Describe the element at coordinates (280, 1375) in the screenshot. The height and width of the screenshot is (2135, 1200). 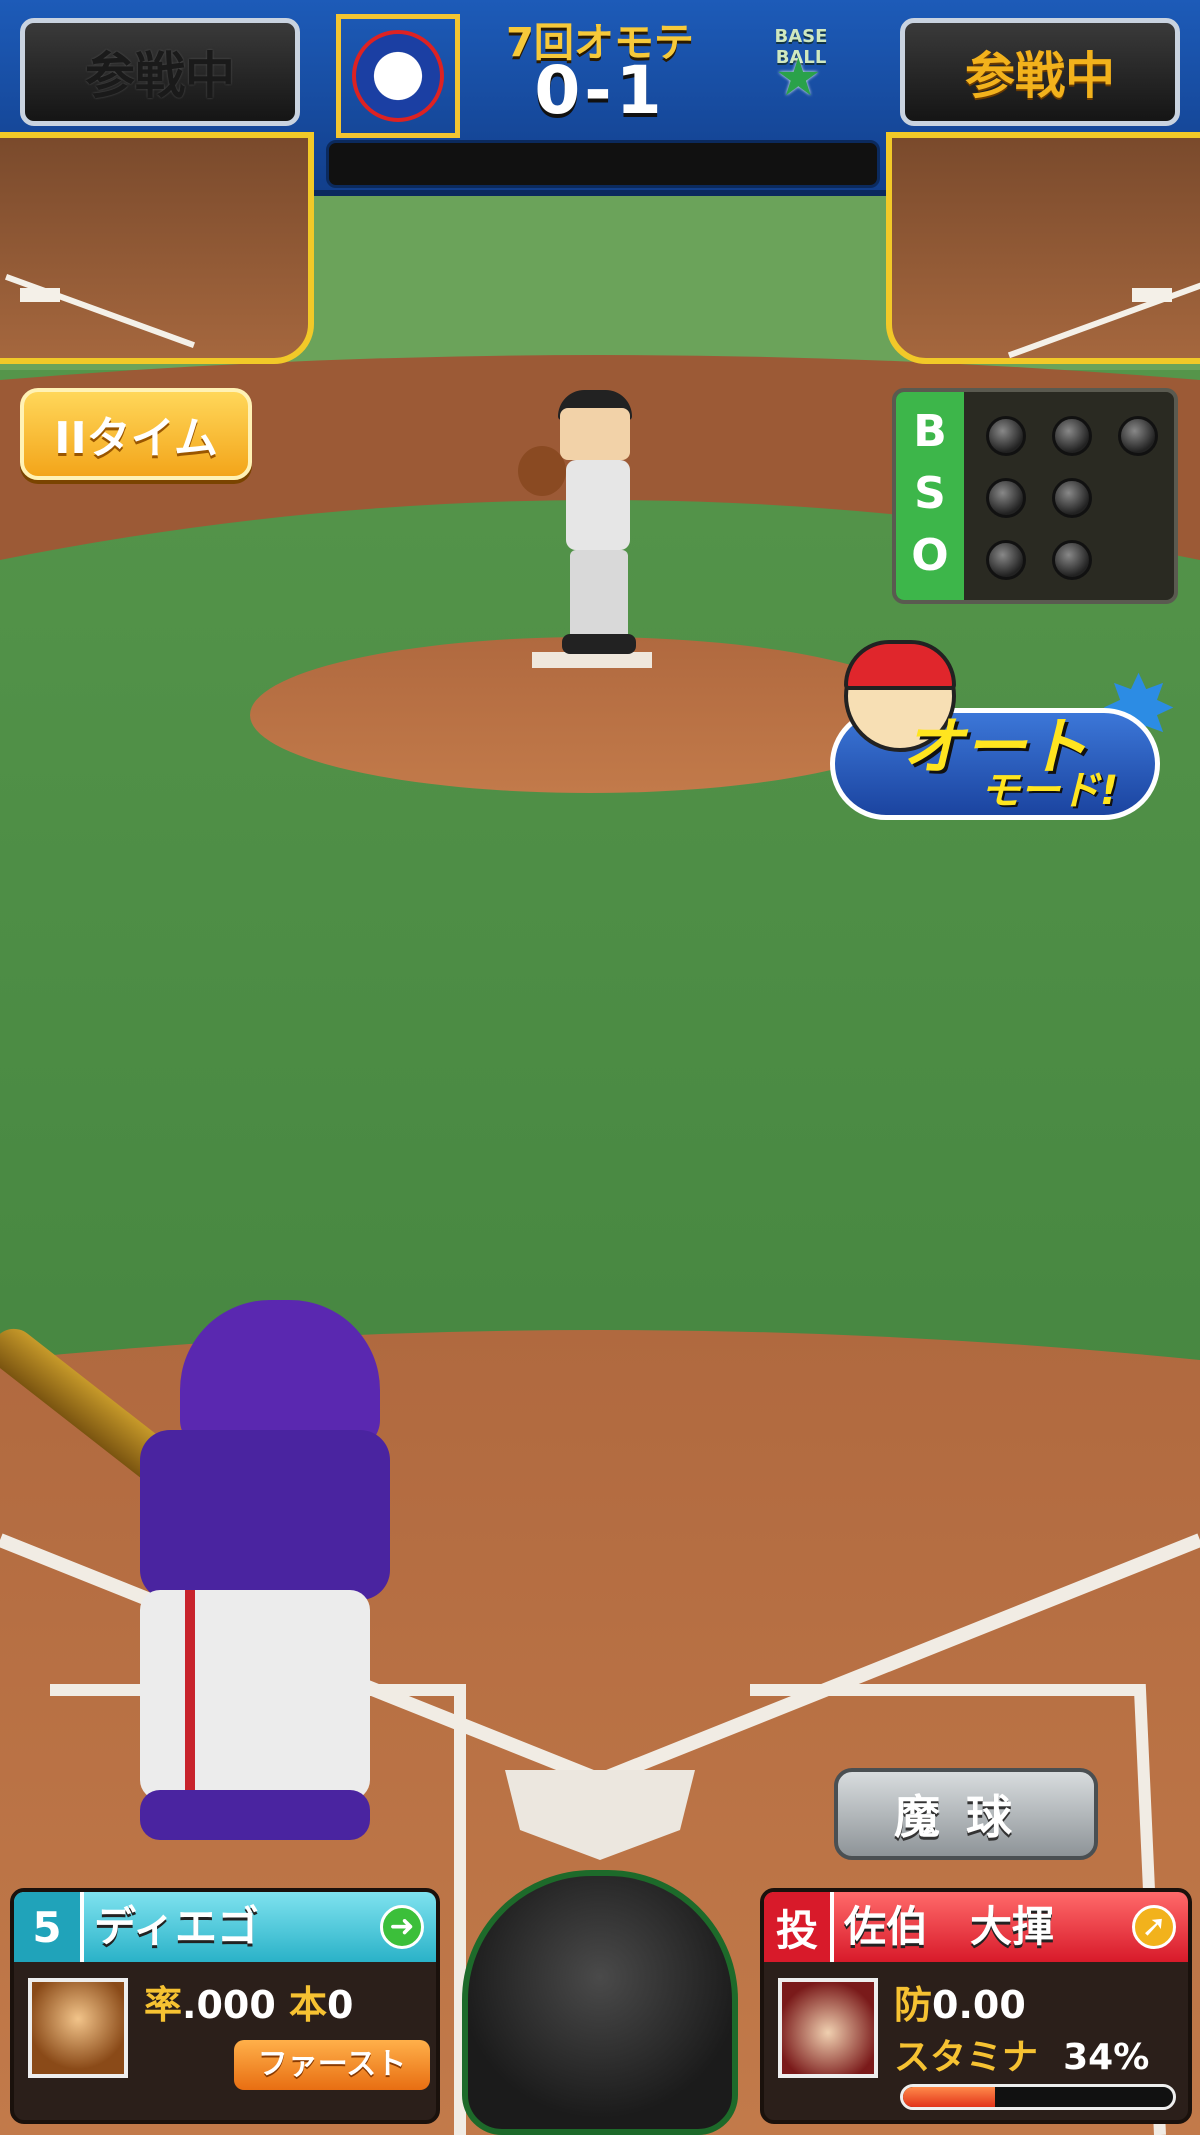
I see `batter-helmet` at that location.